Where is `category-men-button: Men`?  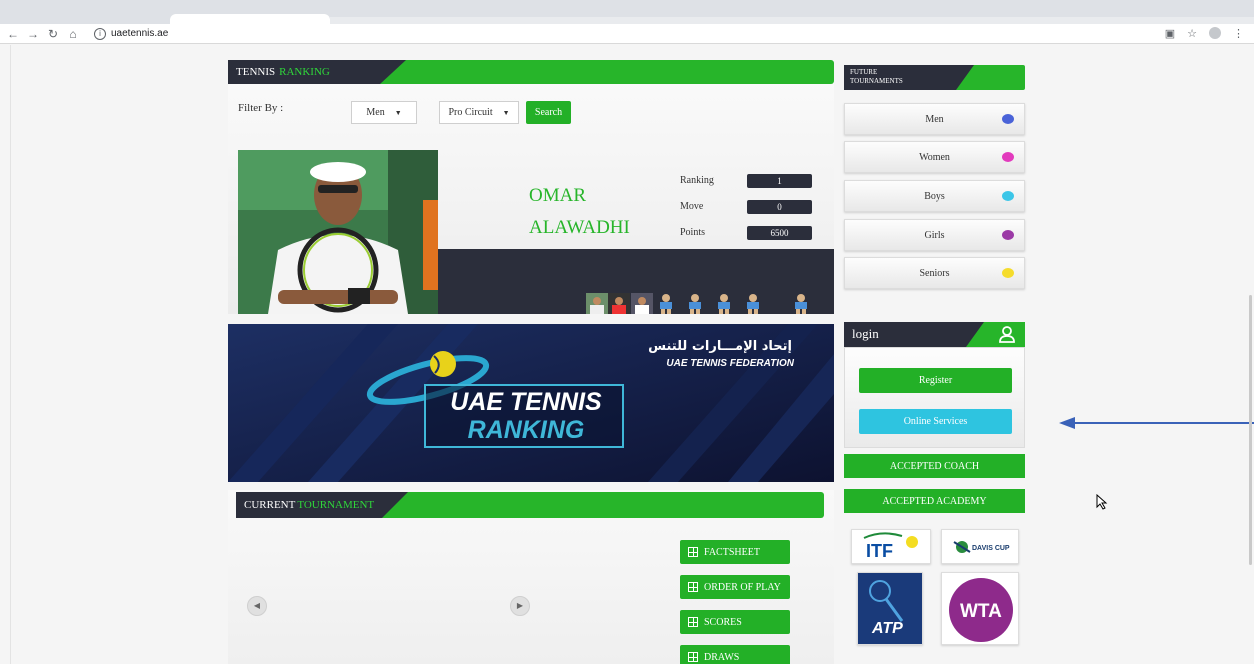
category-men-button: Men is located at coordinates (934, 119).